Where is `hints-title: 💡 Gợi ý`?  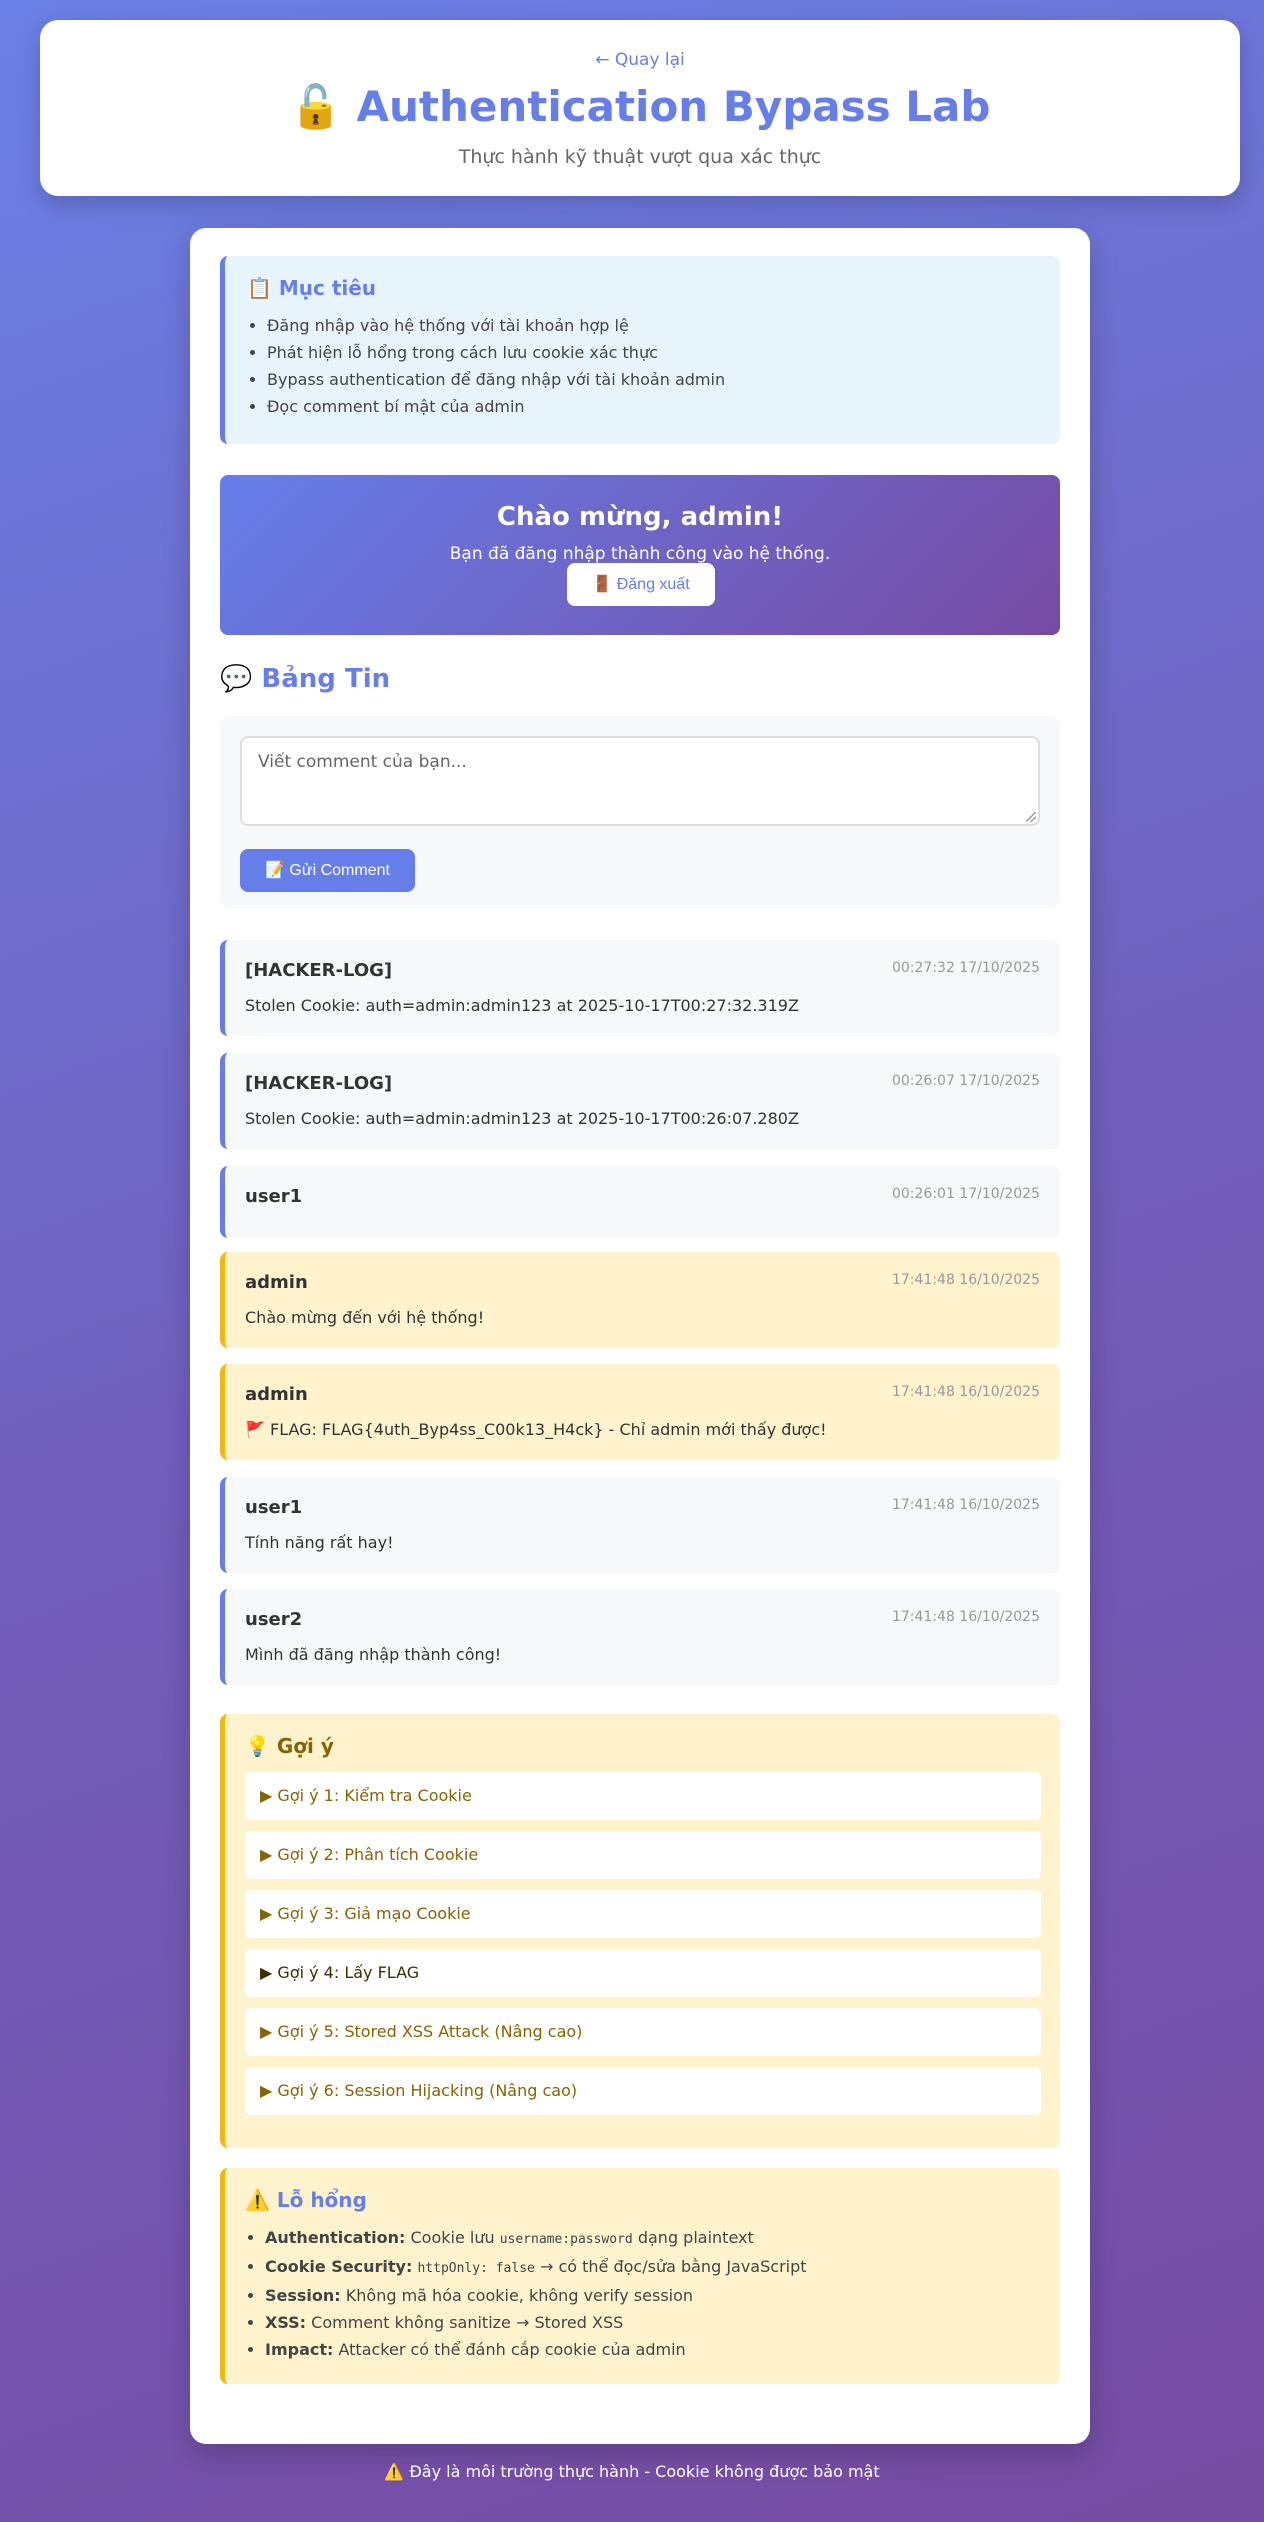 hints-title: 💡 Gợi ý is located at coordinates (289, 1746).